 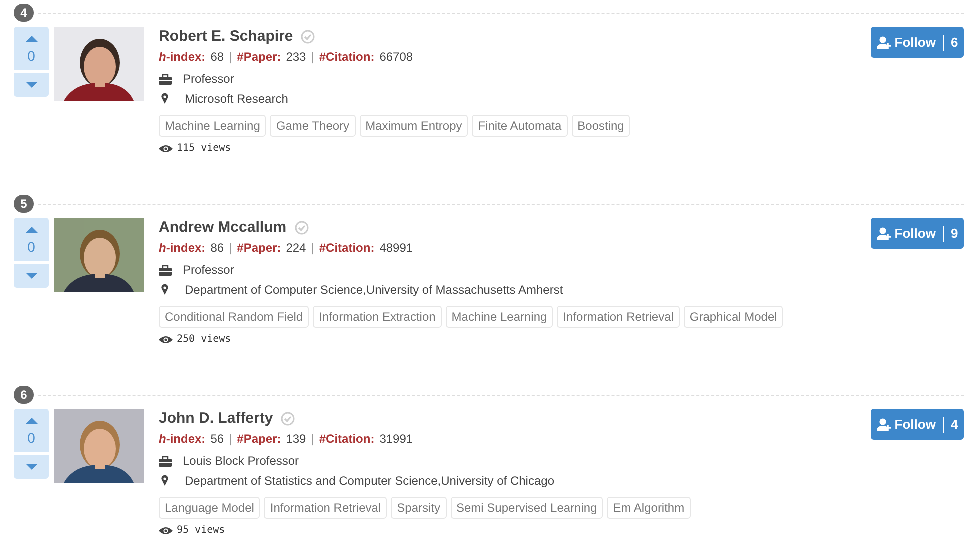 What do you see at coordinates (649, 507) in the screenshot?
I see `tag: Em Algorithm` at bounding box center [649, 507].